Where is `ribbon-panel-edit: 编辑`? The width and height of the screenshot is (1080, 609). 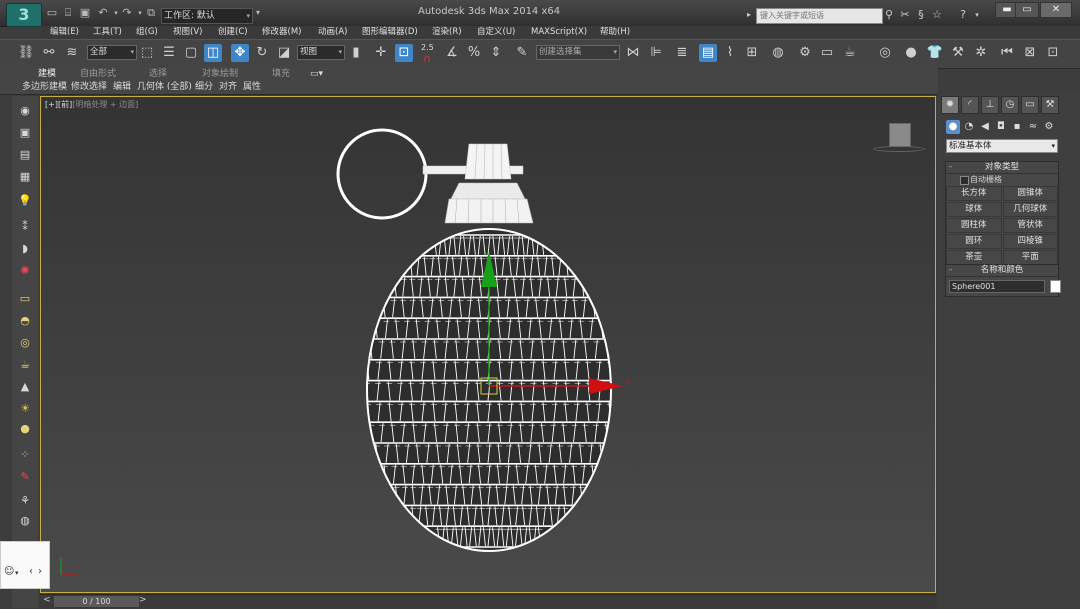 ribbon-panel-edit: 编辑 is located at coordinates (122, 87).